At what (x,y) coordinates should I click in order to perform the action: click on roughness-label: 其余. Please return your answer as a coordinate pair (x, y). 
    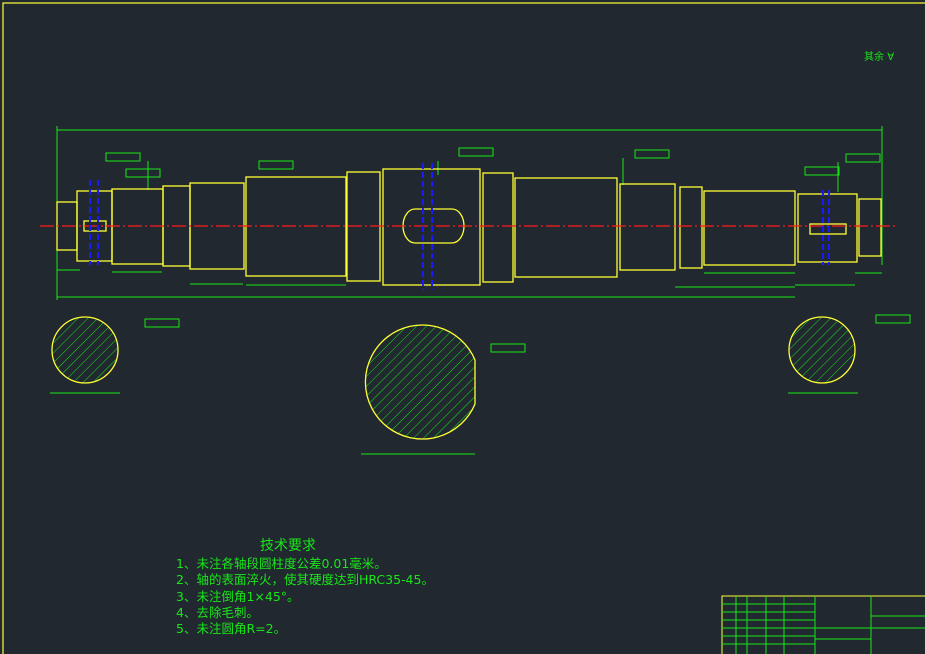
    Looking at the image, I should click on (874, 57).